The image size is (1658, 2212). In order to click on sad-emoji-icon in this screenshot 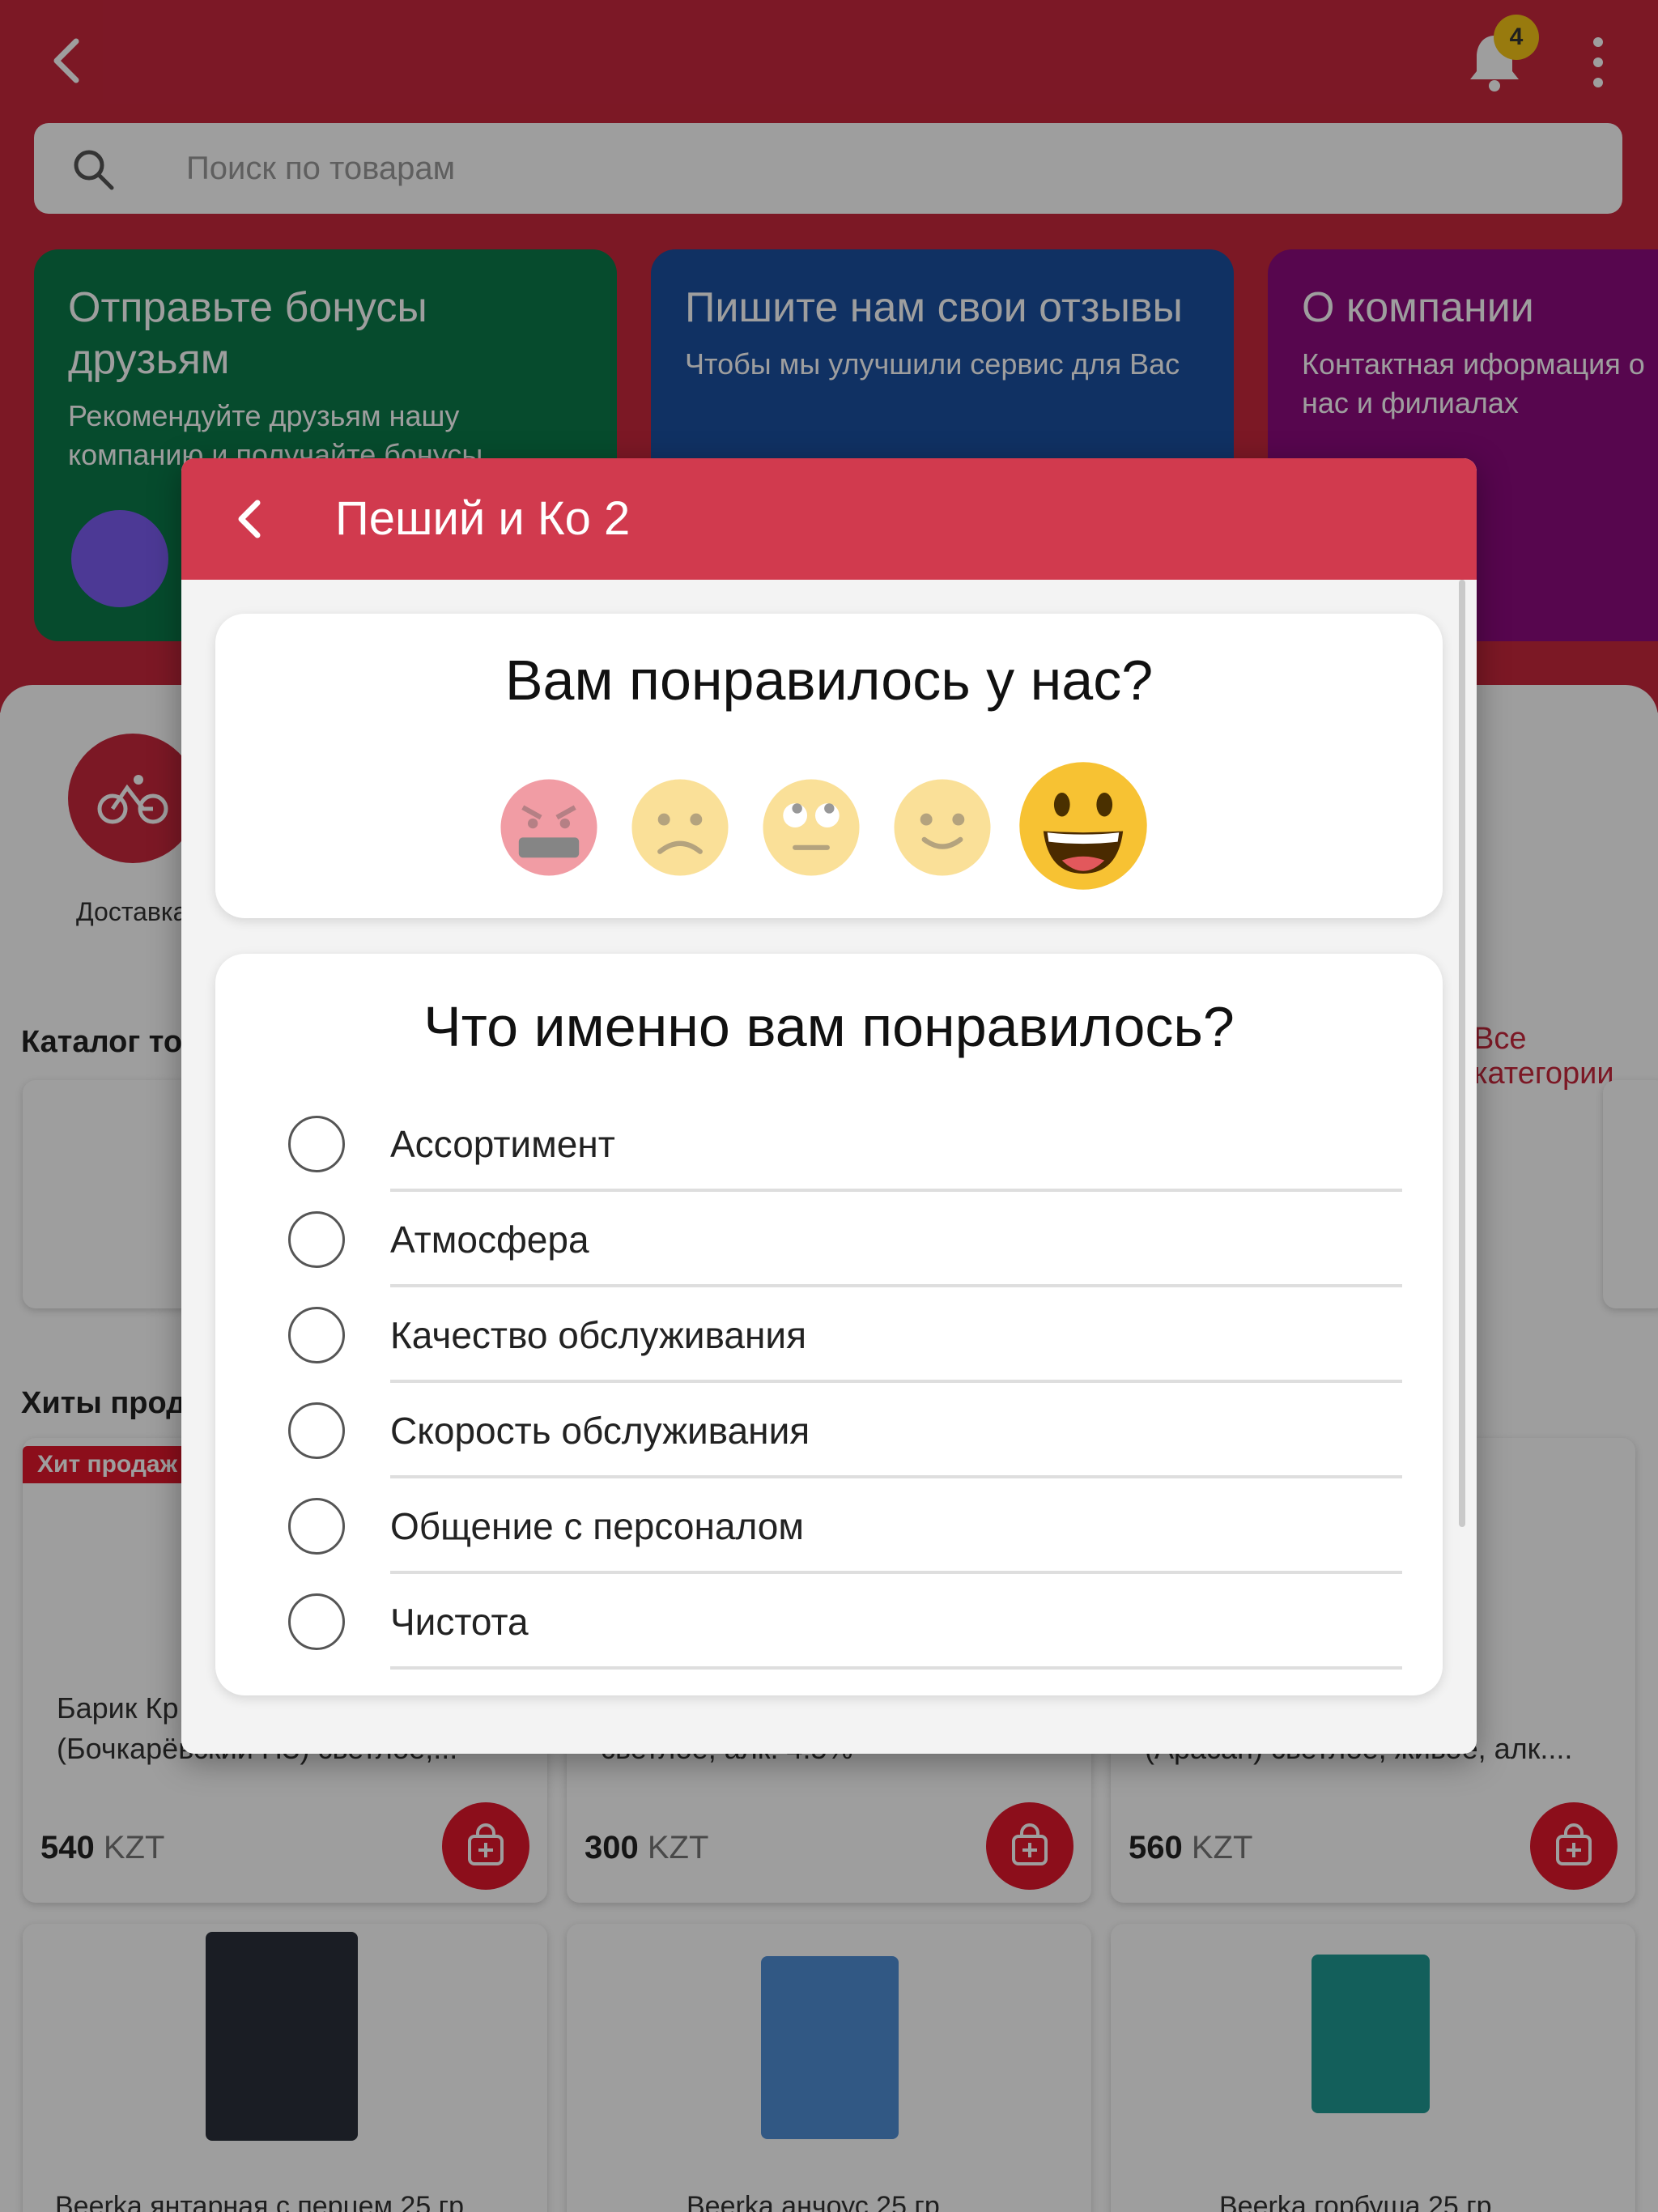, I will do `click(680, 828)`.